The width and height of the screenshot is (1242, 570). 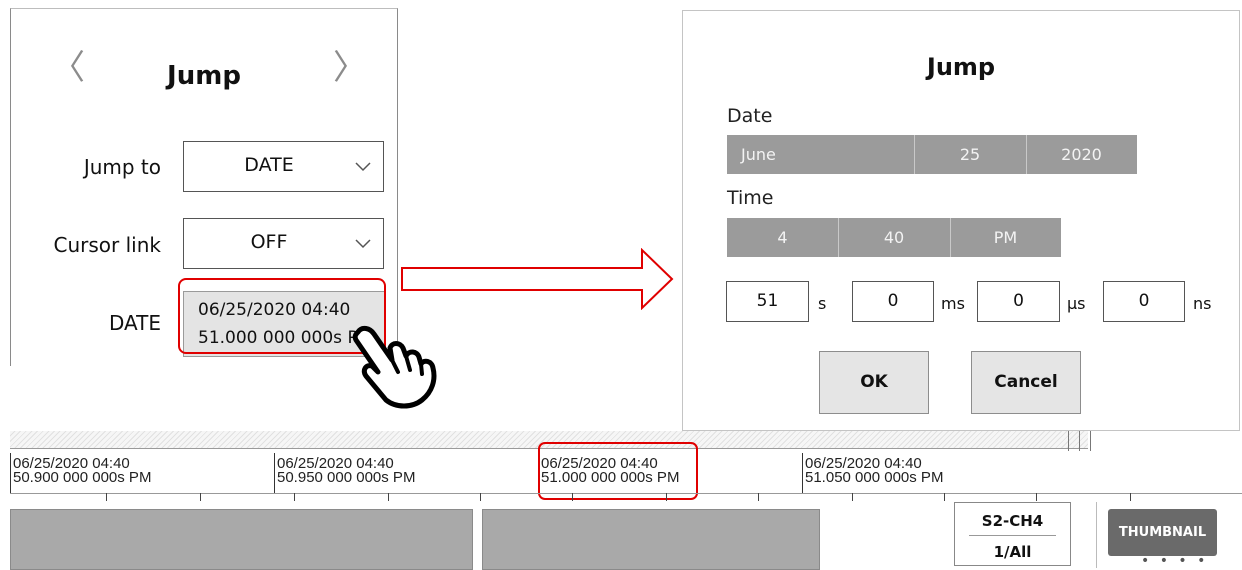 I want to click on date-label: DATE, so click(x=134, y=323).